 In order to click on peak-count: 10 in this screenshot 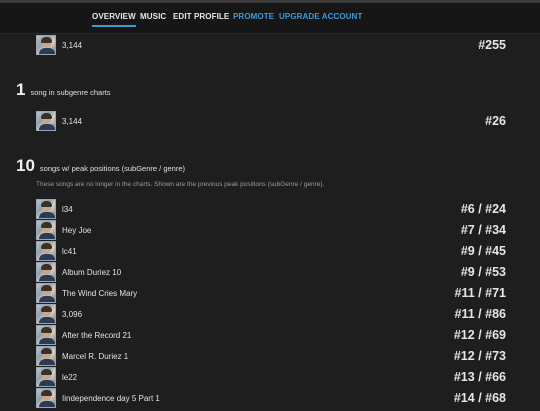, I will do `click(25, 165)`.